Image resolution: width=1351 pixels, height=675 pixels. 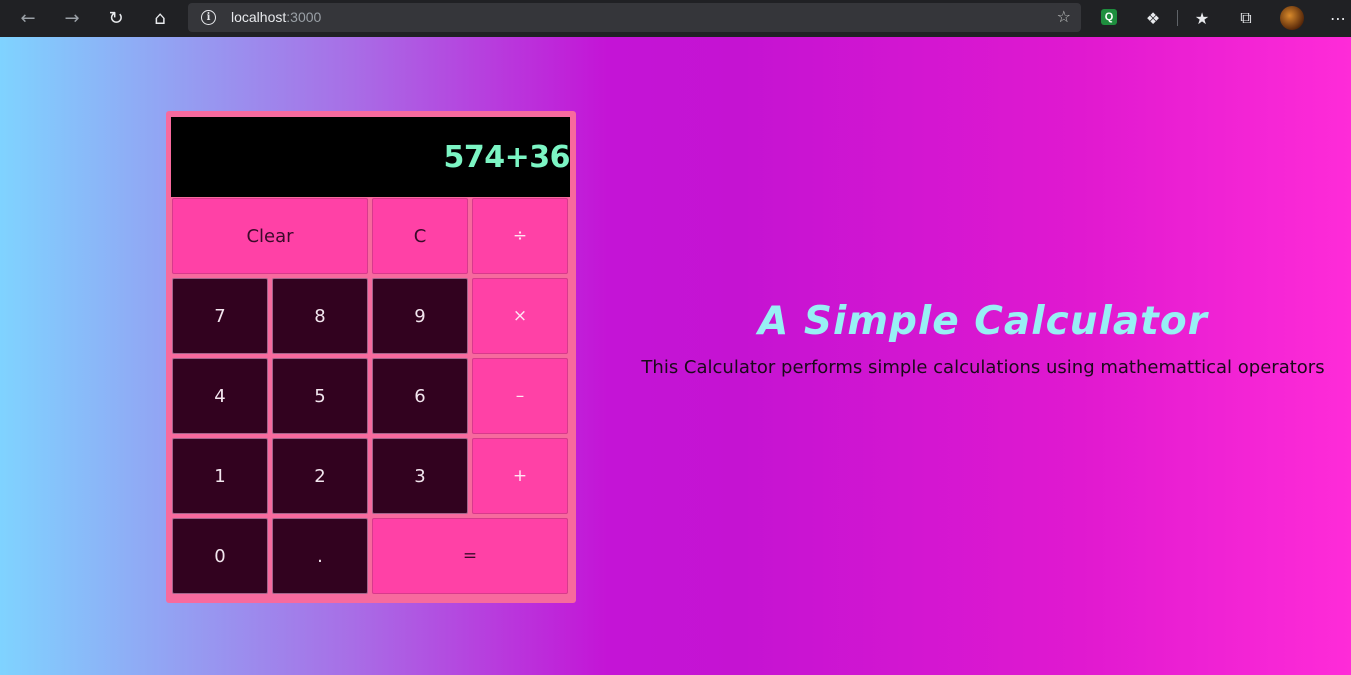 What do you see at coordinates (634, 17) in the screenshot?
I see `address-bar: i localhost:3000 ☆` at bounding box center [634, 17].